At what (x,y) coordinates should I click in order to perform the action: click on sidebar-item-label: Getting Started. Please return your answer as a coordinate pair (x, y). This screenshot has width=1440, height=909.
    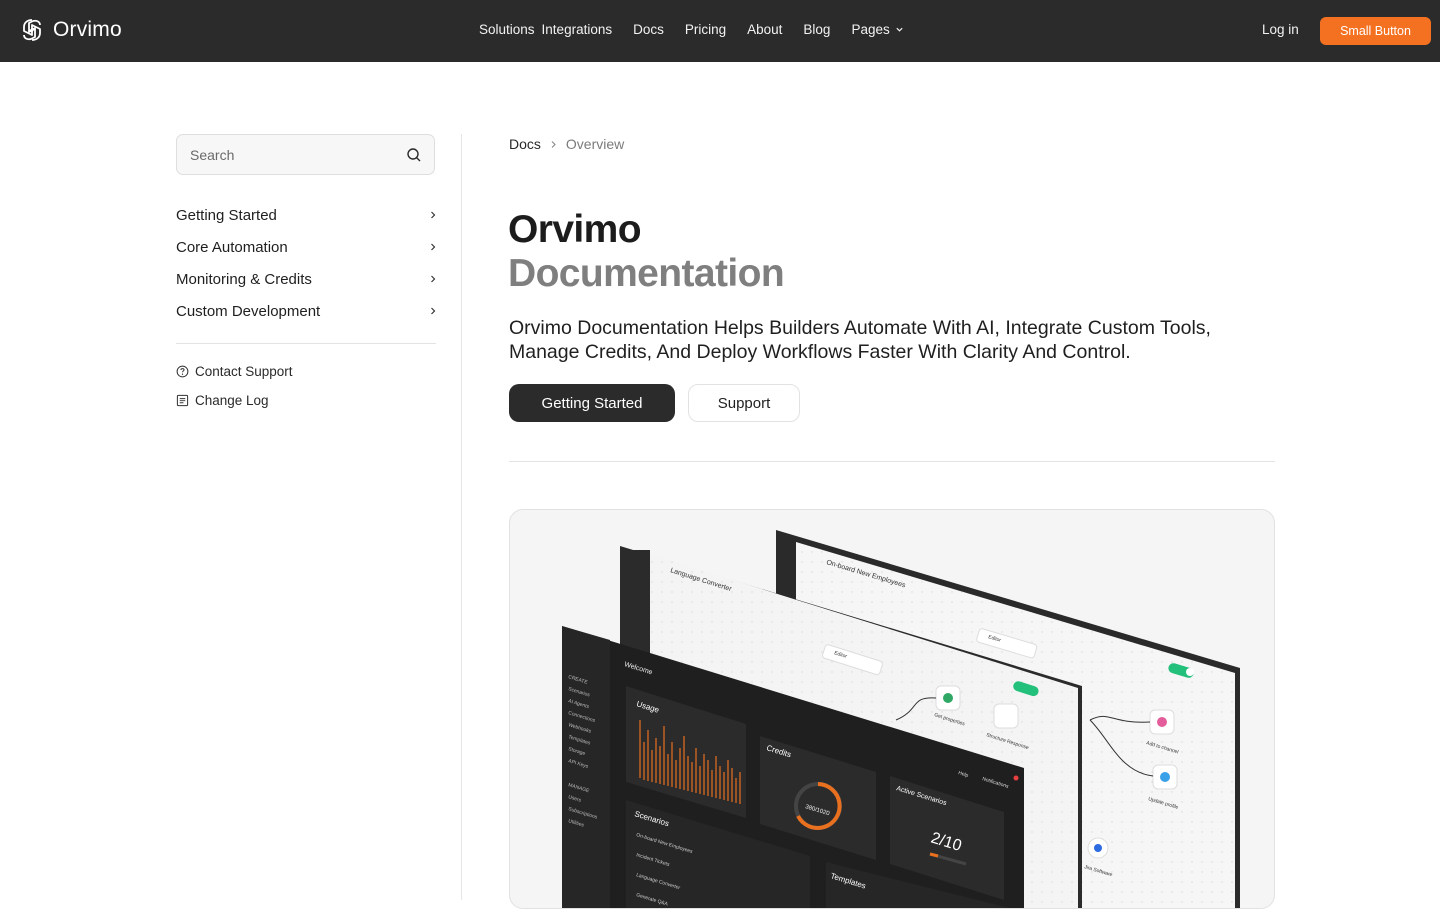
    Looking at the image, I should click on (226, 215).